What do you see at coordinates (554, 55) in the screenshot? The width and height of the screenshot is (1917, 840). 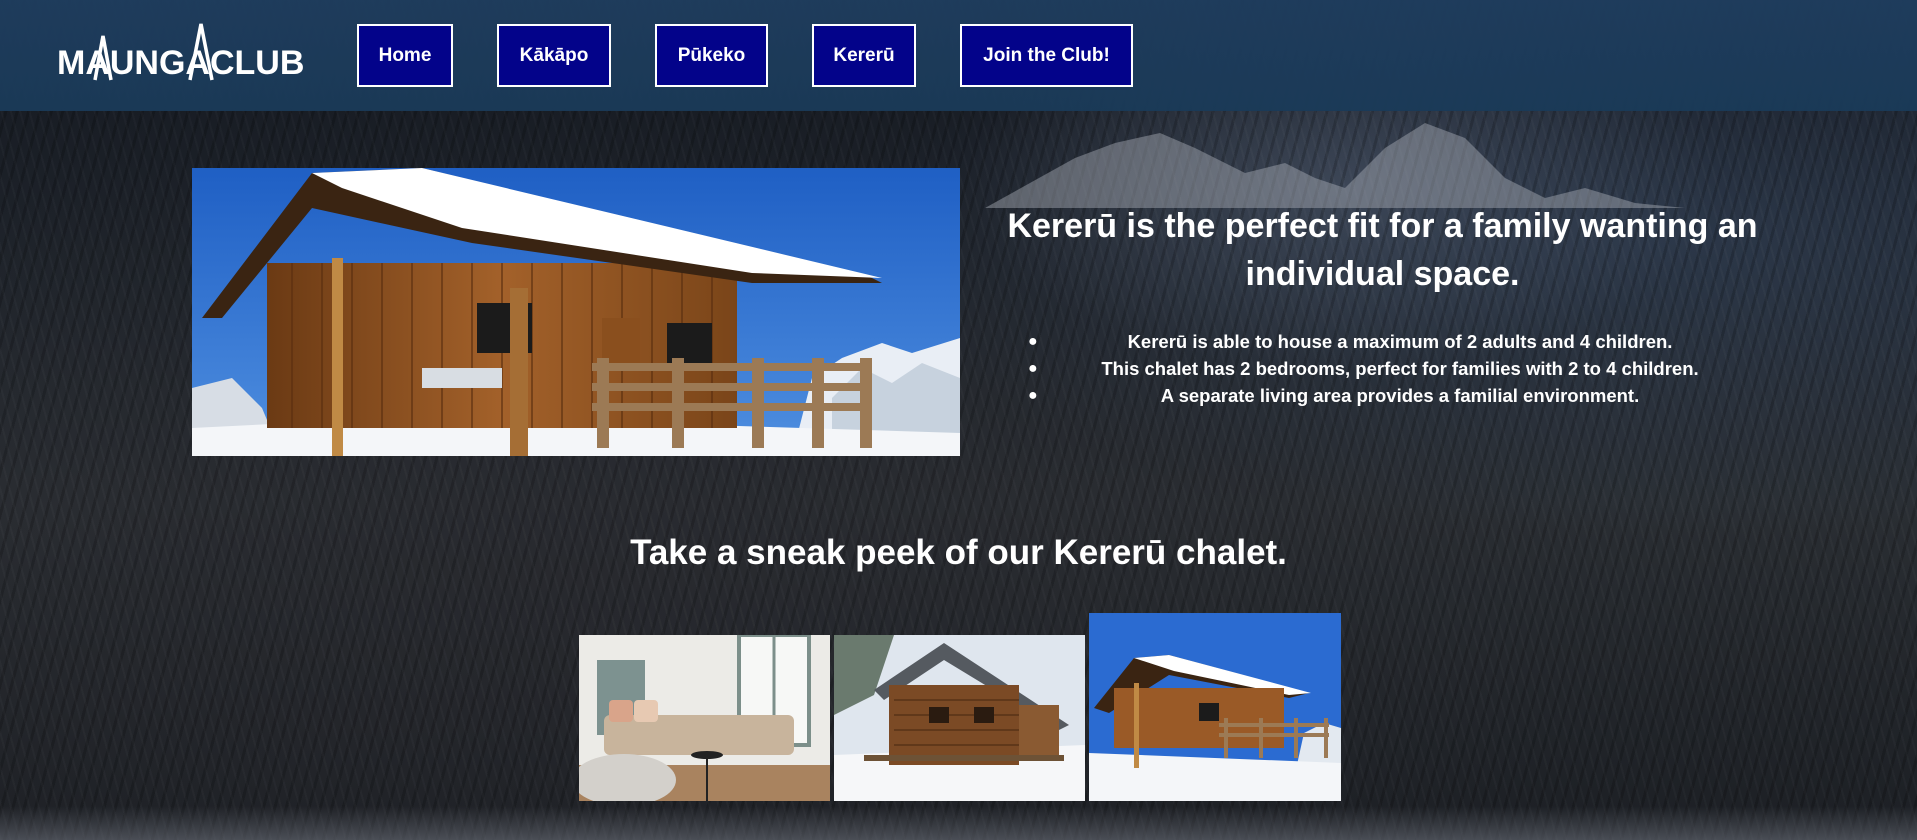 I see `nav-kakapo-button: Kākāpo` at bounding box center [554, 55].